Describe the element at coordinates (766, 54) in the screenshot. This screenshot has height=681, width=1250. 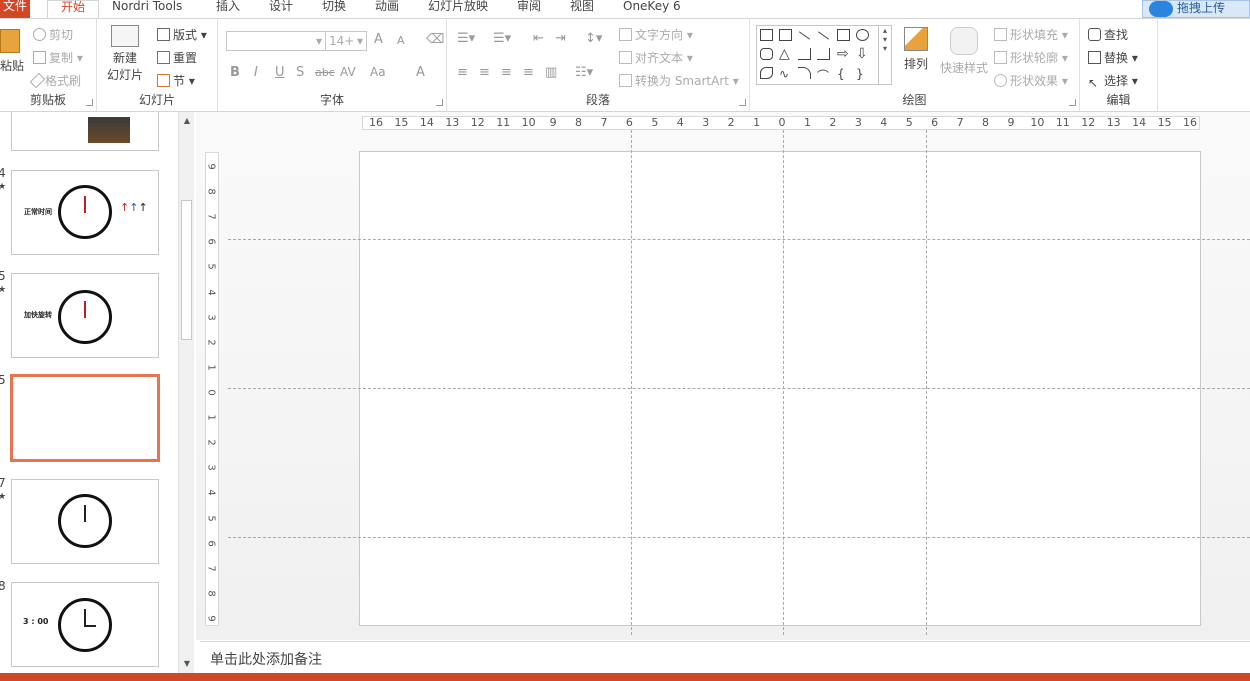
I see `rounded-rect-shape-icon` at that location.